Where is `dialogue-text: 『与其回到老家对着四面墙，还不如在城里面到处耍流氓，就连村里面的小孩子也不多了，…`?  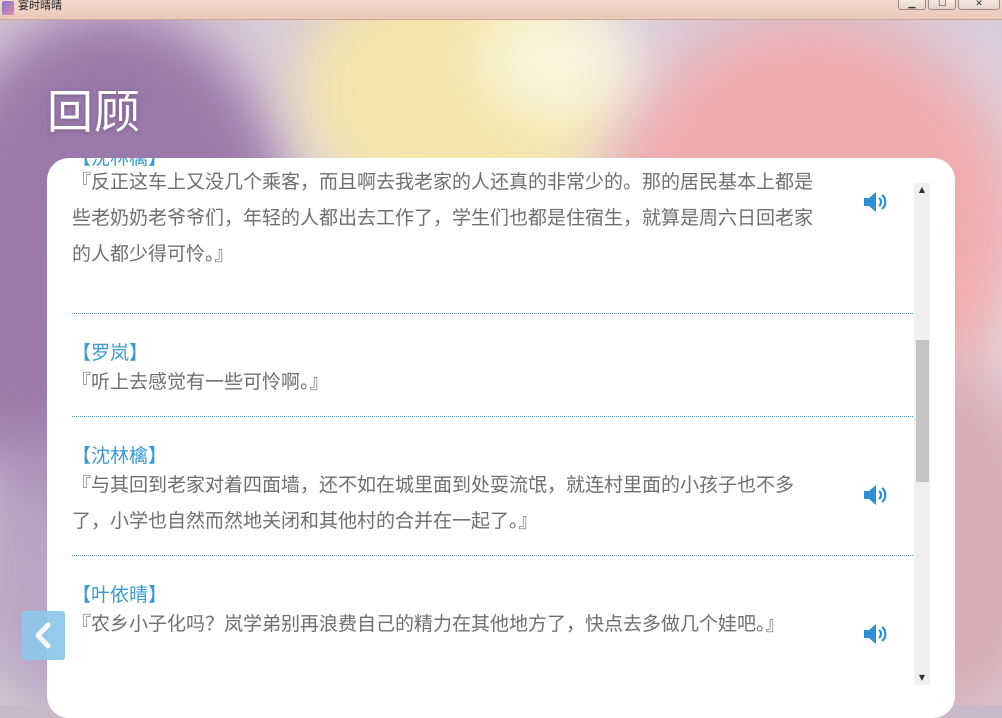 dialogue-text: 『与其回到老家对着四面墙，还不如在城里面到处耍流氓，就连村里面的小孩子也不多了，… is located at coordinates (433, 503).